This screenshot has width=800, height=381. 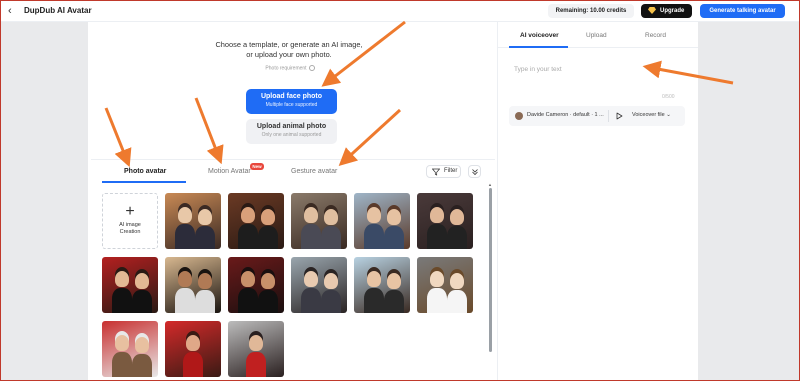 I want to click on upload-face-title: Upload face photo, so click(x=291, y=96).